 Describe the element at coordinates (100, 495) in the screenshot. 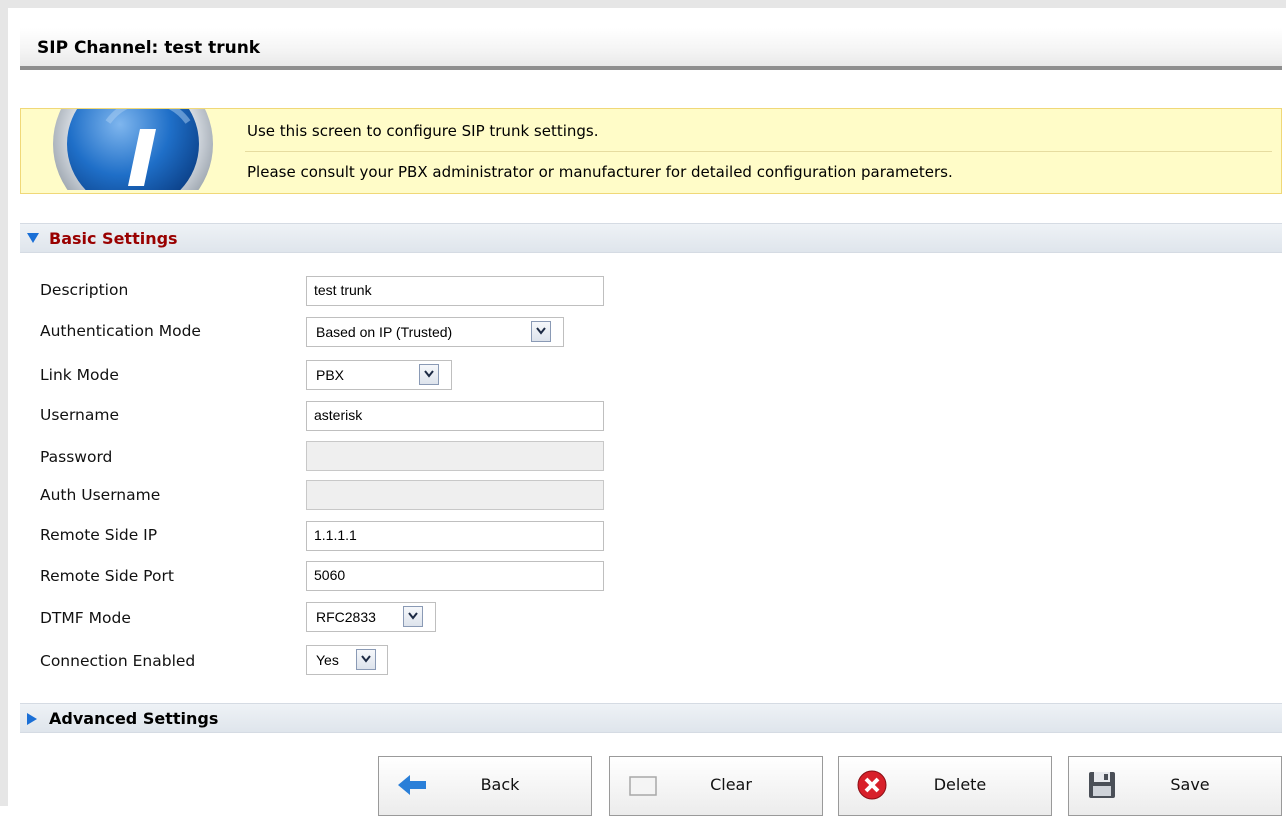

I see `auth-username-label: Auth Username` at that location.